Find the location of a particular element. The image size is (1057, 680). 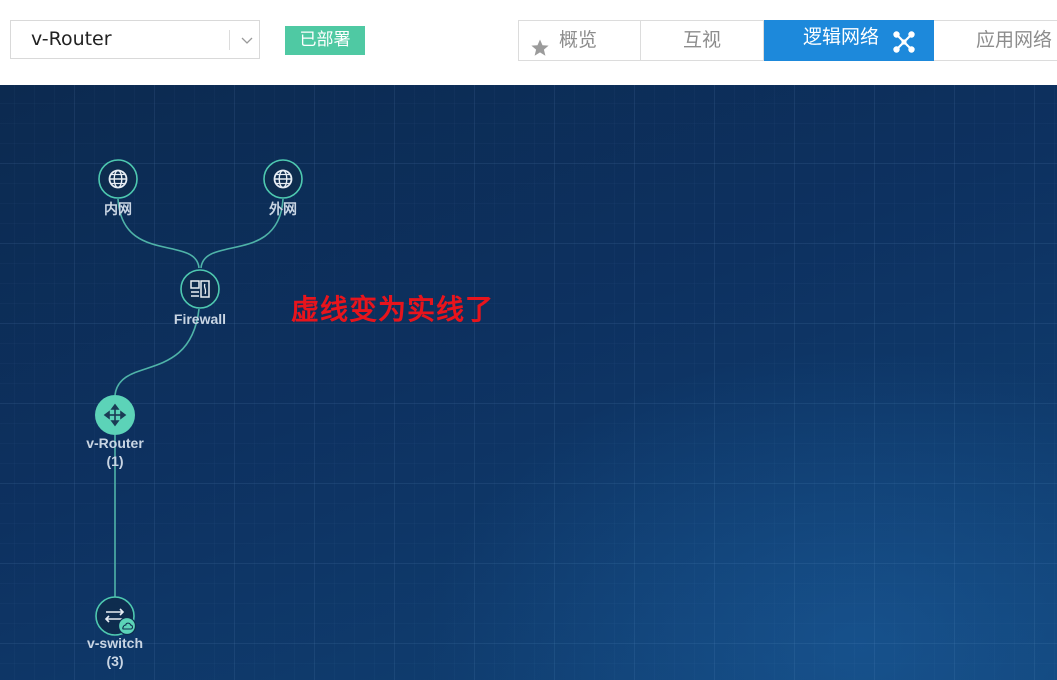

topology-graph is located at coordinates (199, 397).